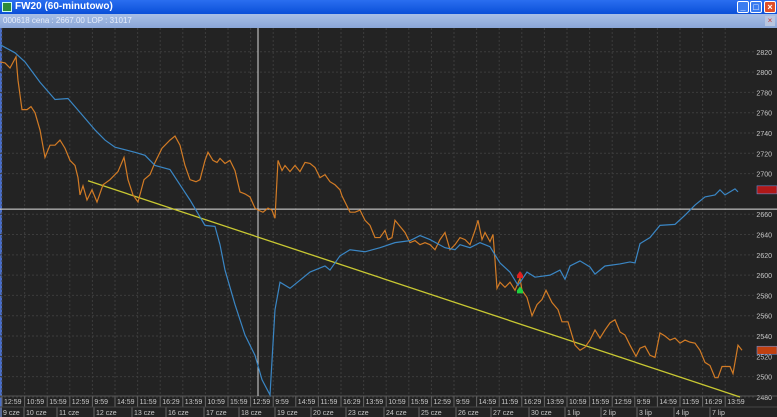 This screenshot has height=417, width=777. I want to click on y-tick-label: 2560, so click(764, 317).